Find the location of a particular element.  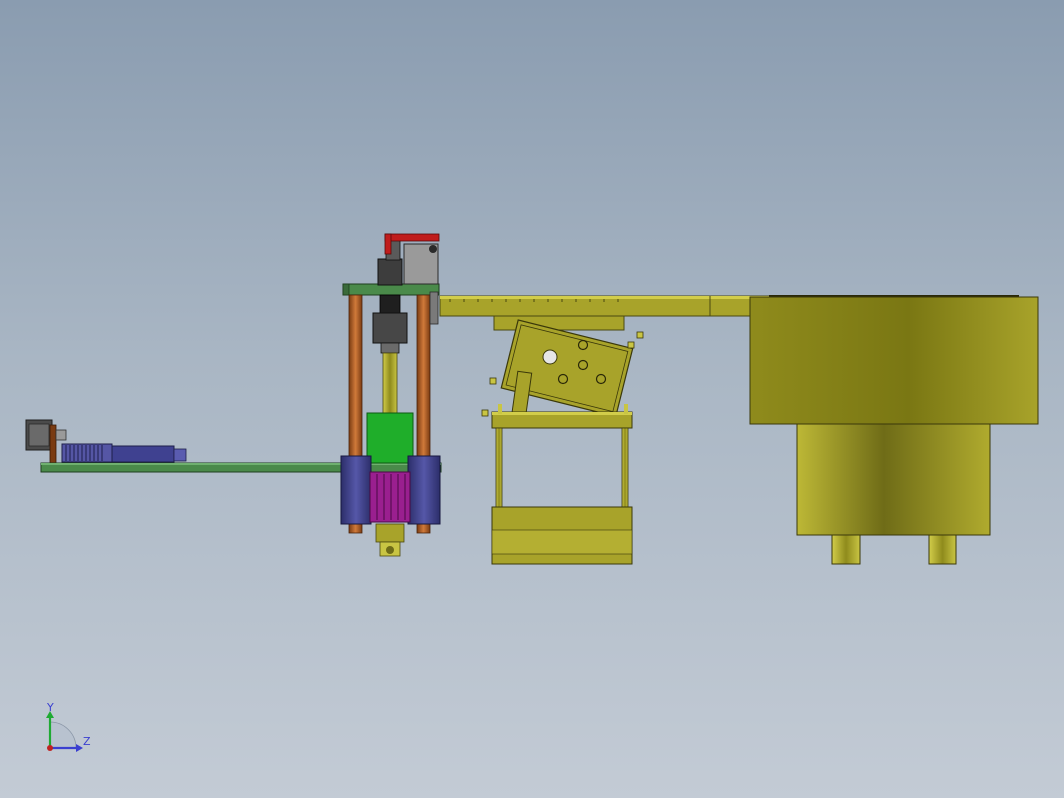

lower-nut is located at coordinates (390, 533).